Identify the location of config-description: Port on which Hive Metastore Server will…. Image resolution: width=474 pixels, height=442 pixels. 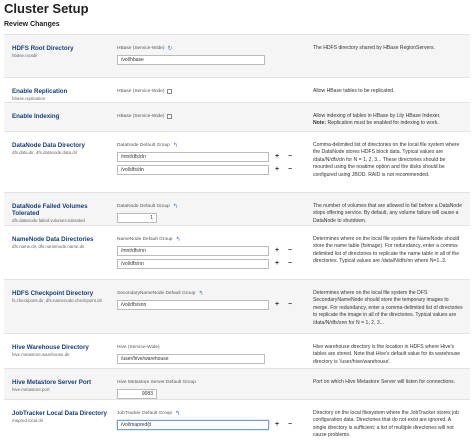
(384, 382).